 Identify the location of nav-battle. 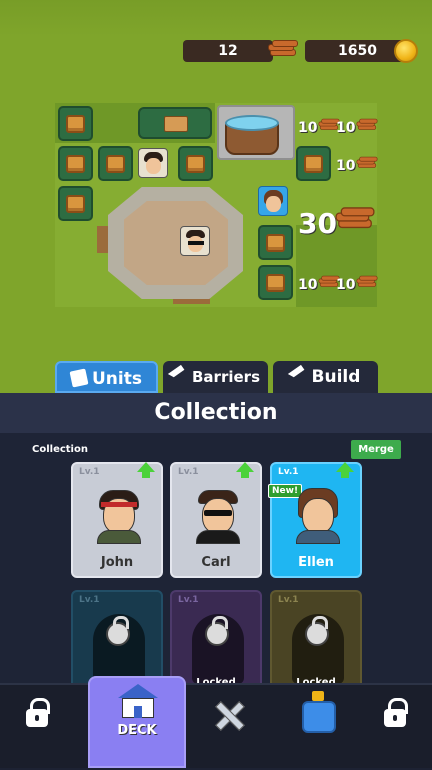
(236, 727).